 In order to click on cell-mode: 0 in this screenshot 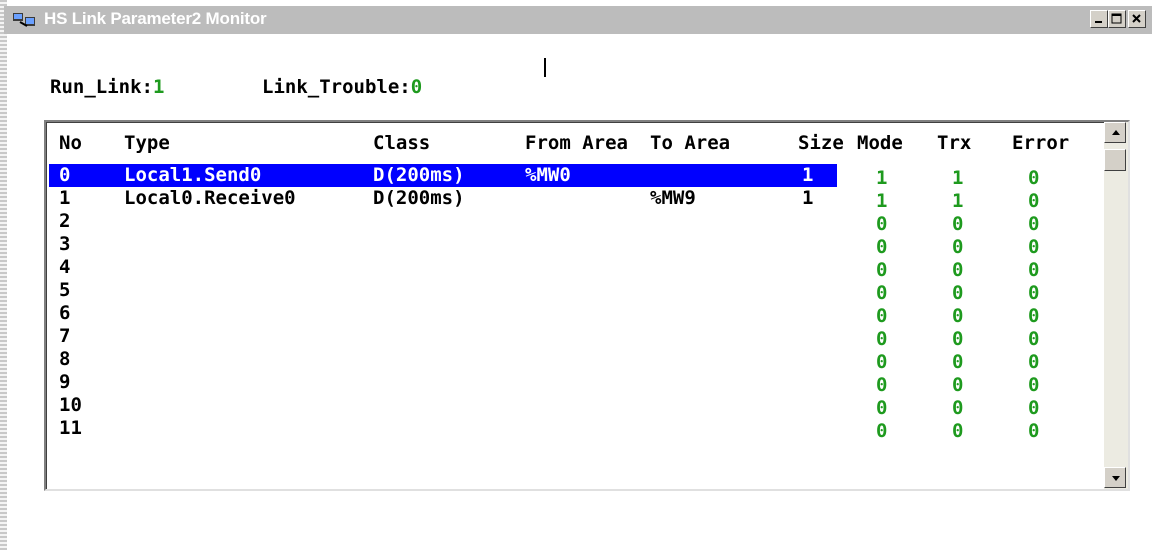, I will do `click(882, 431)`.